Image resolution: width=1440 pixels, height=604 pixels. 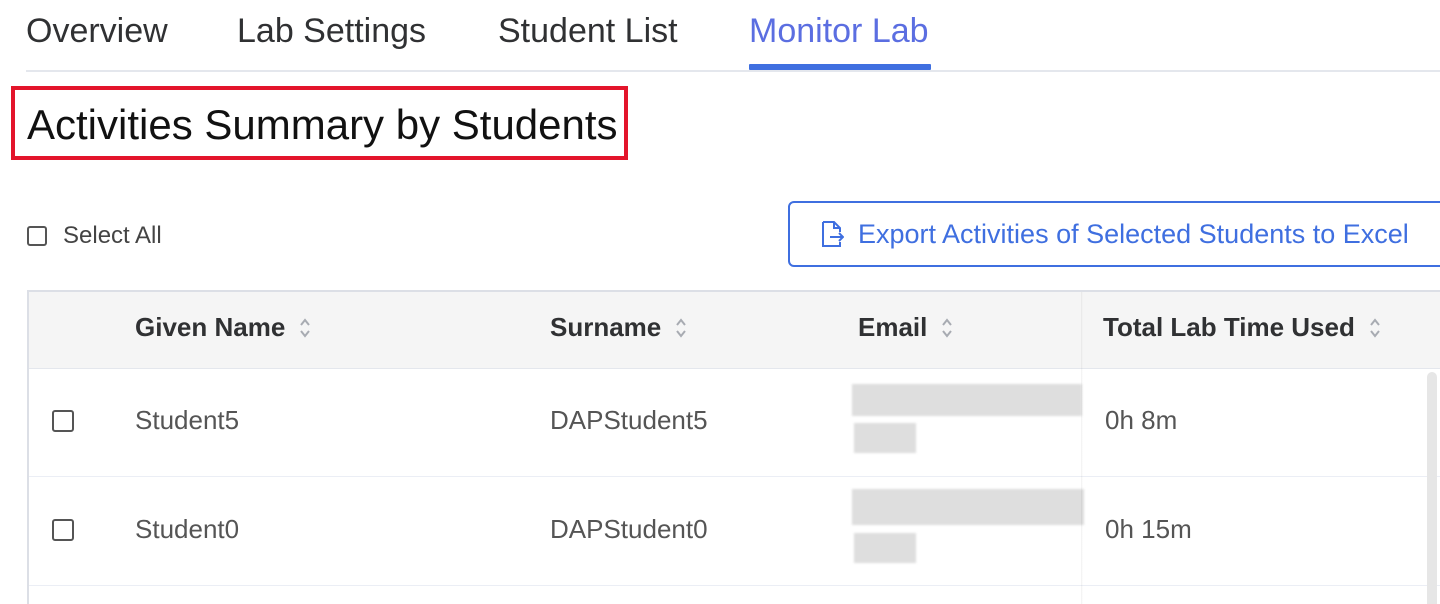 What do you see at coordinates (97, 31) in the screenshot?
I see `tab-overview: Overview` at bounding box center [97, 31].